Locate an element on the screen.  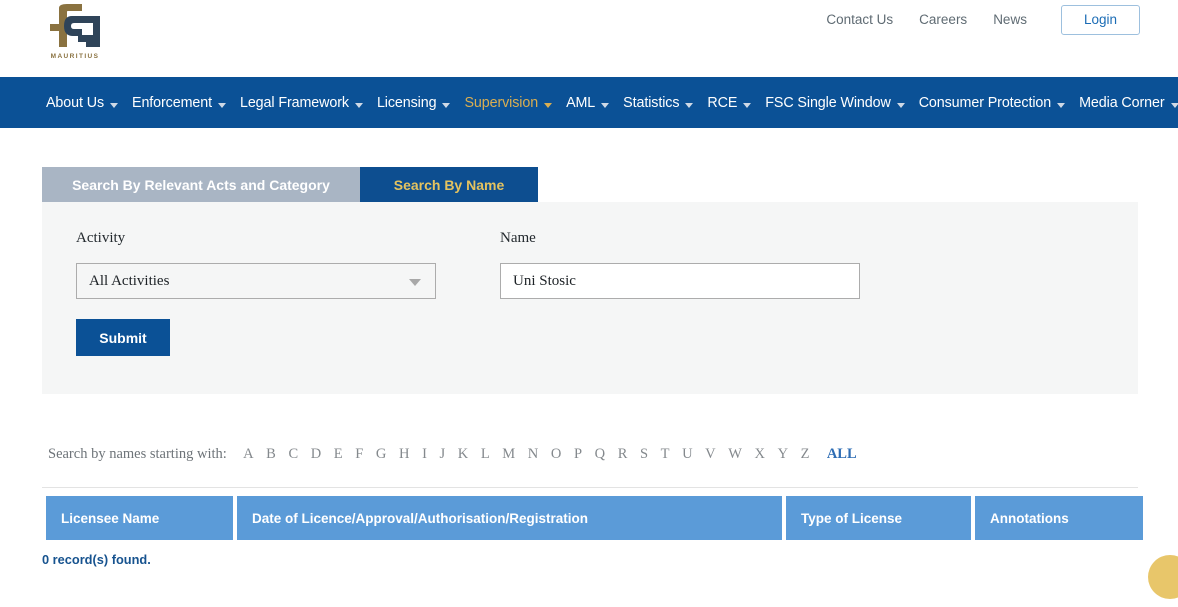
alpha-letter-all: ALL is located at coordinates (842, 454).